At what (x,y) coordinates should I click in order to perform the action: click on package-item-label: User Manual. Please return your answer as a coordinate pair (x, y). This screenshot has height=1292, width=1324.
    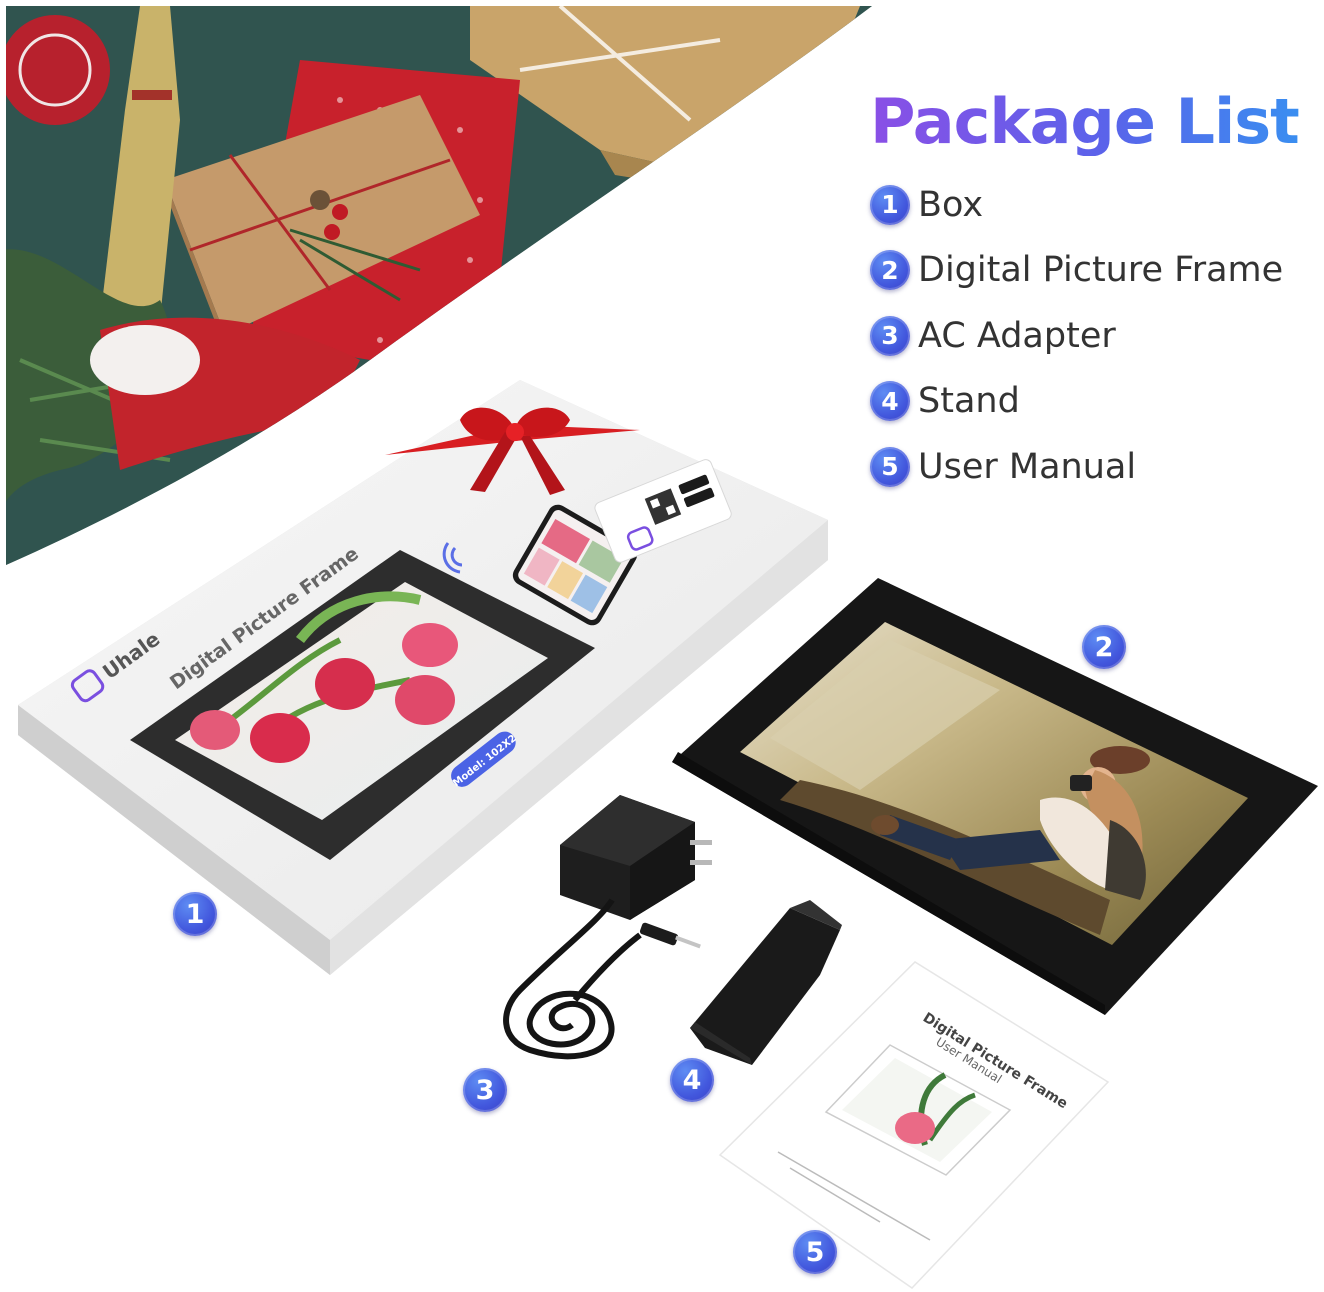
    Looking at the image, I should click on (1027, 466).